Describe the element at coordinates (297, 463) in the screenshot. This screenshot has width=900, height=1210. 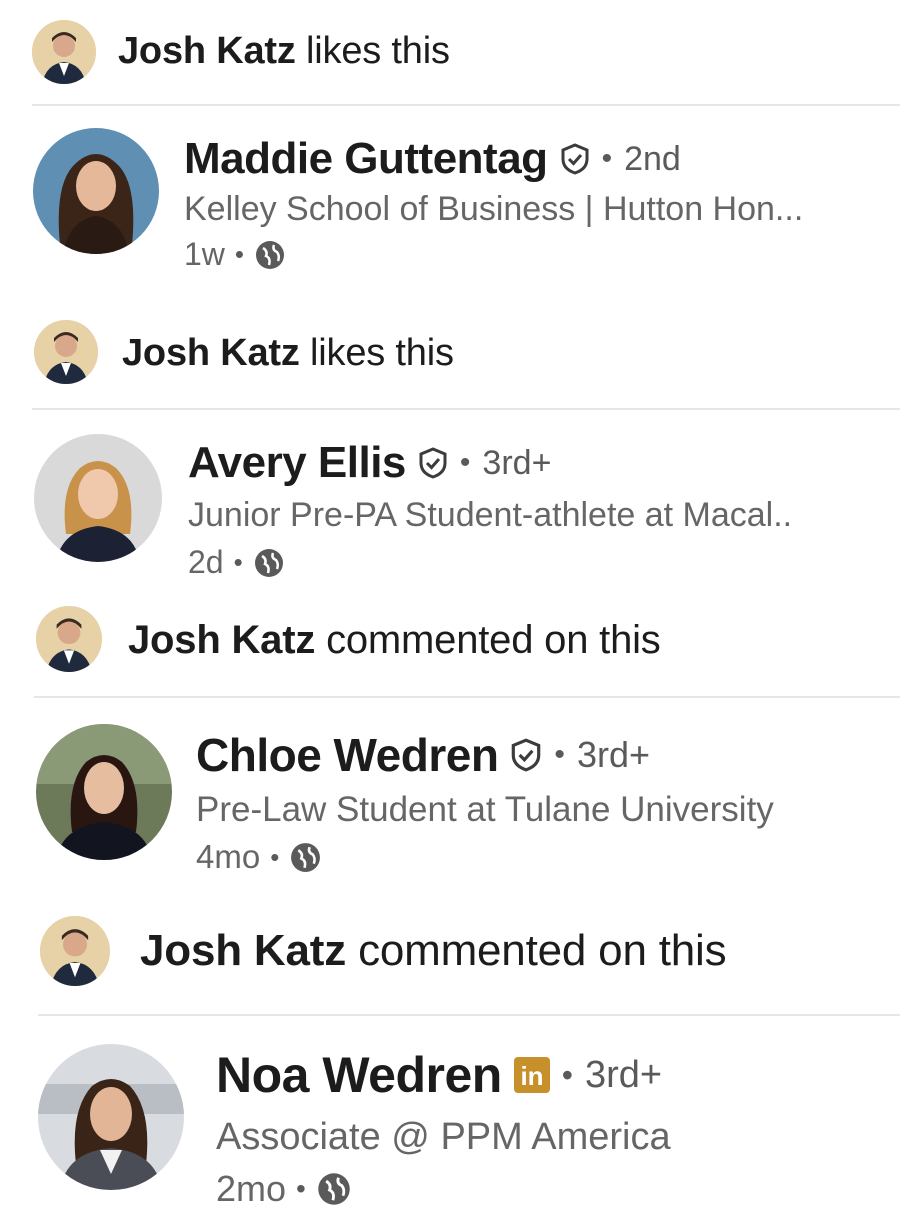
I see `author-name: Avery Ellis` at that location.